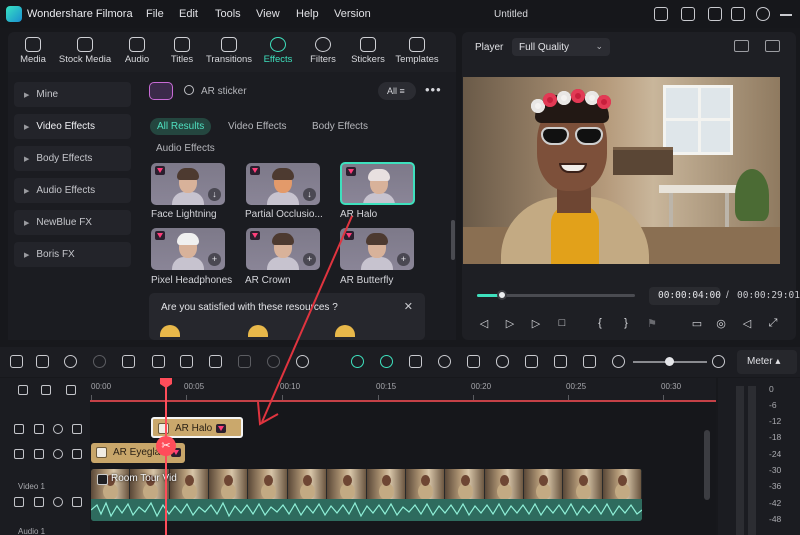 The width and height of the screenshot is (800, 535). Describe the element at coordinates (386, 361) in the screenshot. I see `snap-icon` at that location.